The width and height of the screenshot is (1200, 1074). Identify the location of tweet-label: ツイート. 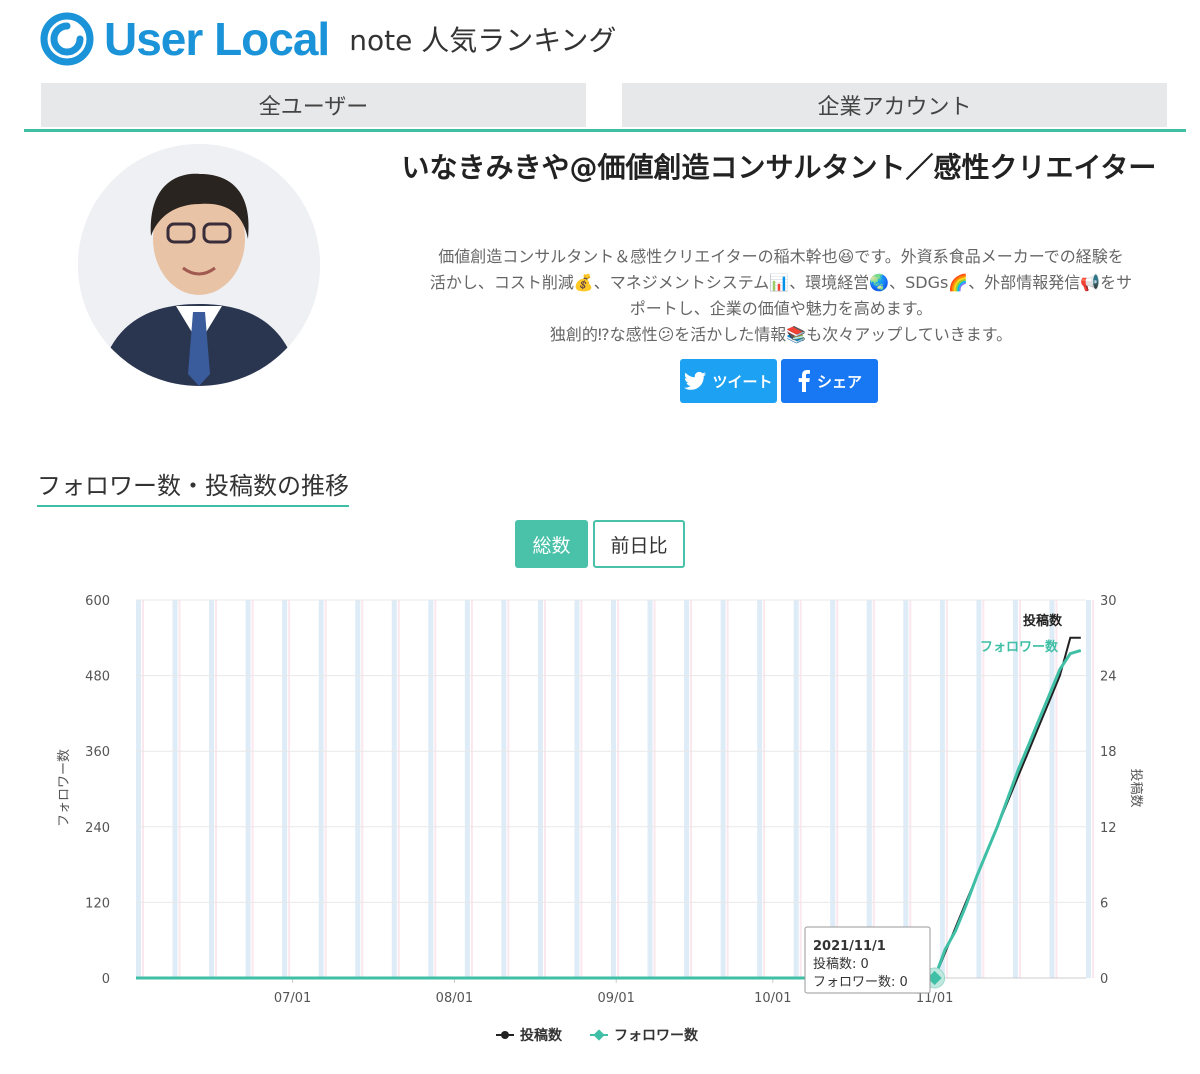
(742, 381).